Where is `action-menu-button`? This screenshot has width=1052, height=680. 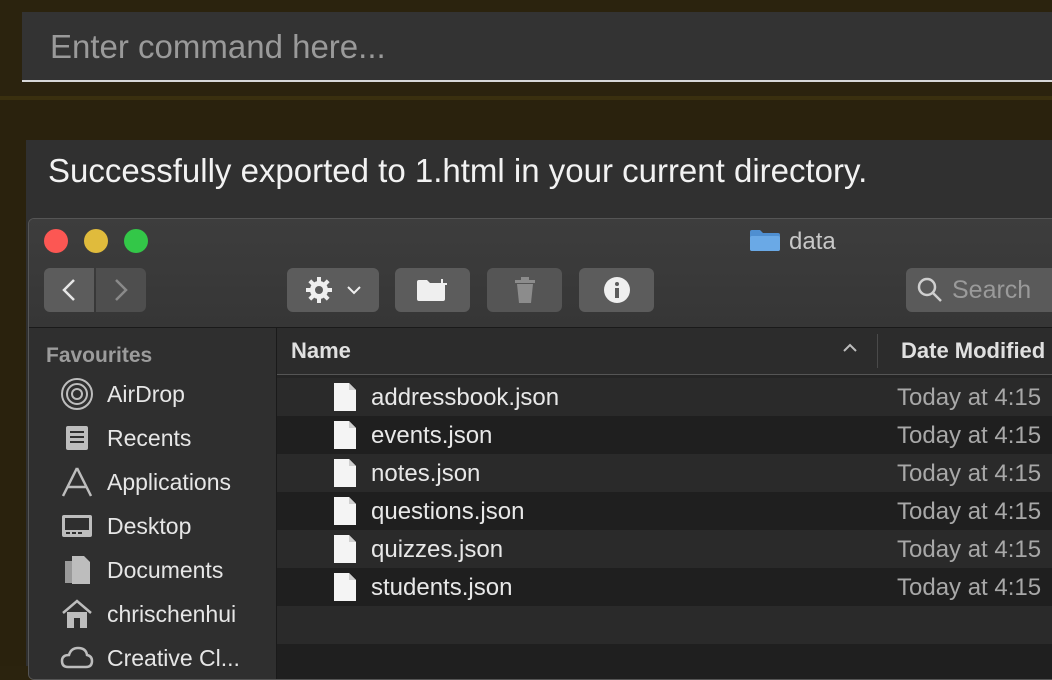
action-menu-button is located at coordinates (333, 290).